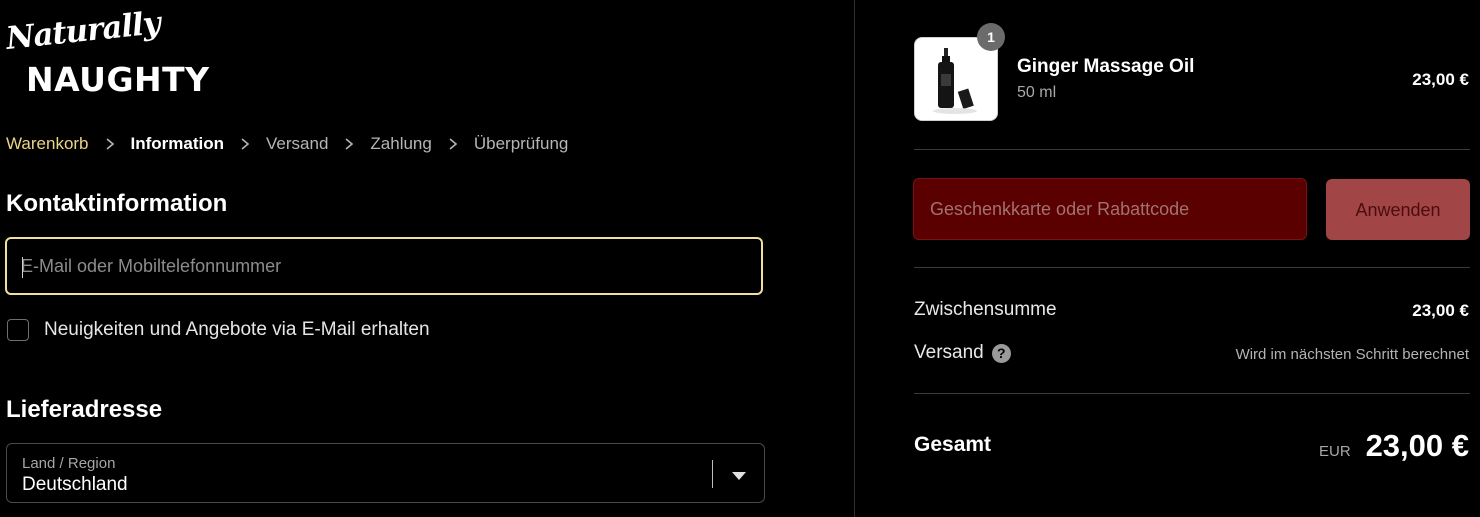 This screenshot has width=1480, height=517. Describe the element at coordinates (1037, 92) in the screenshot. I see `product-variant: 50 ml` at that location.